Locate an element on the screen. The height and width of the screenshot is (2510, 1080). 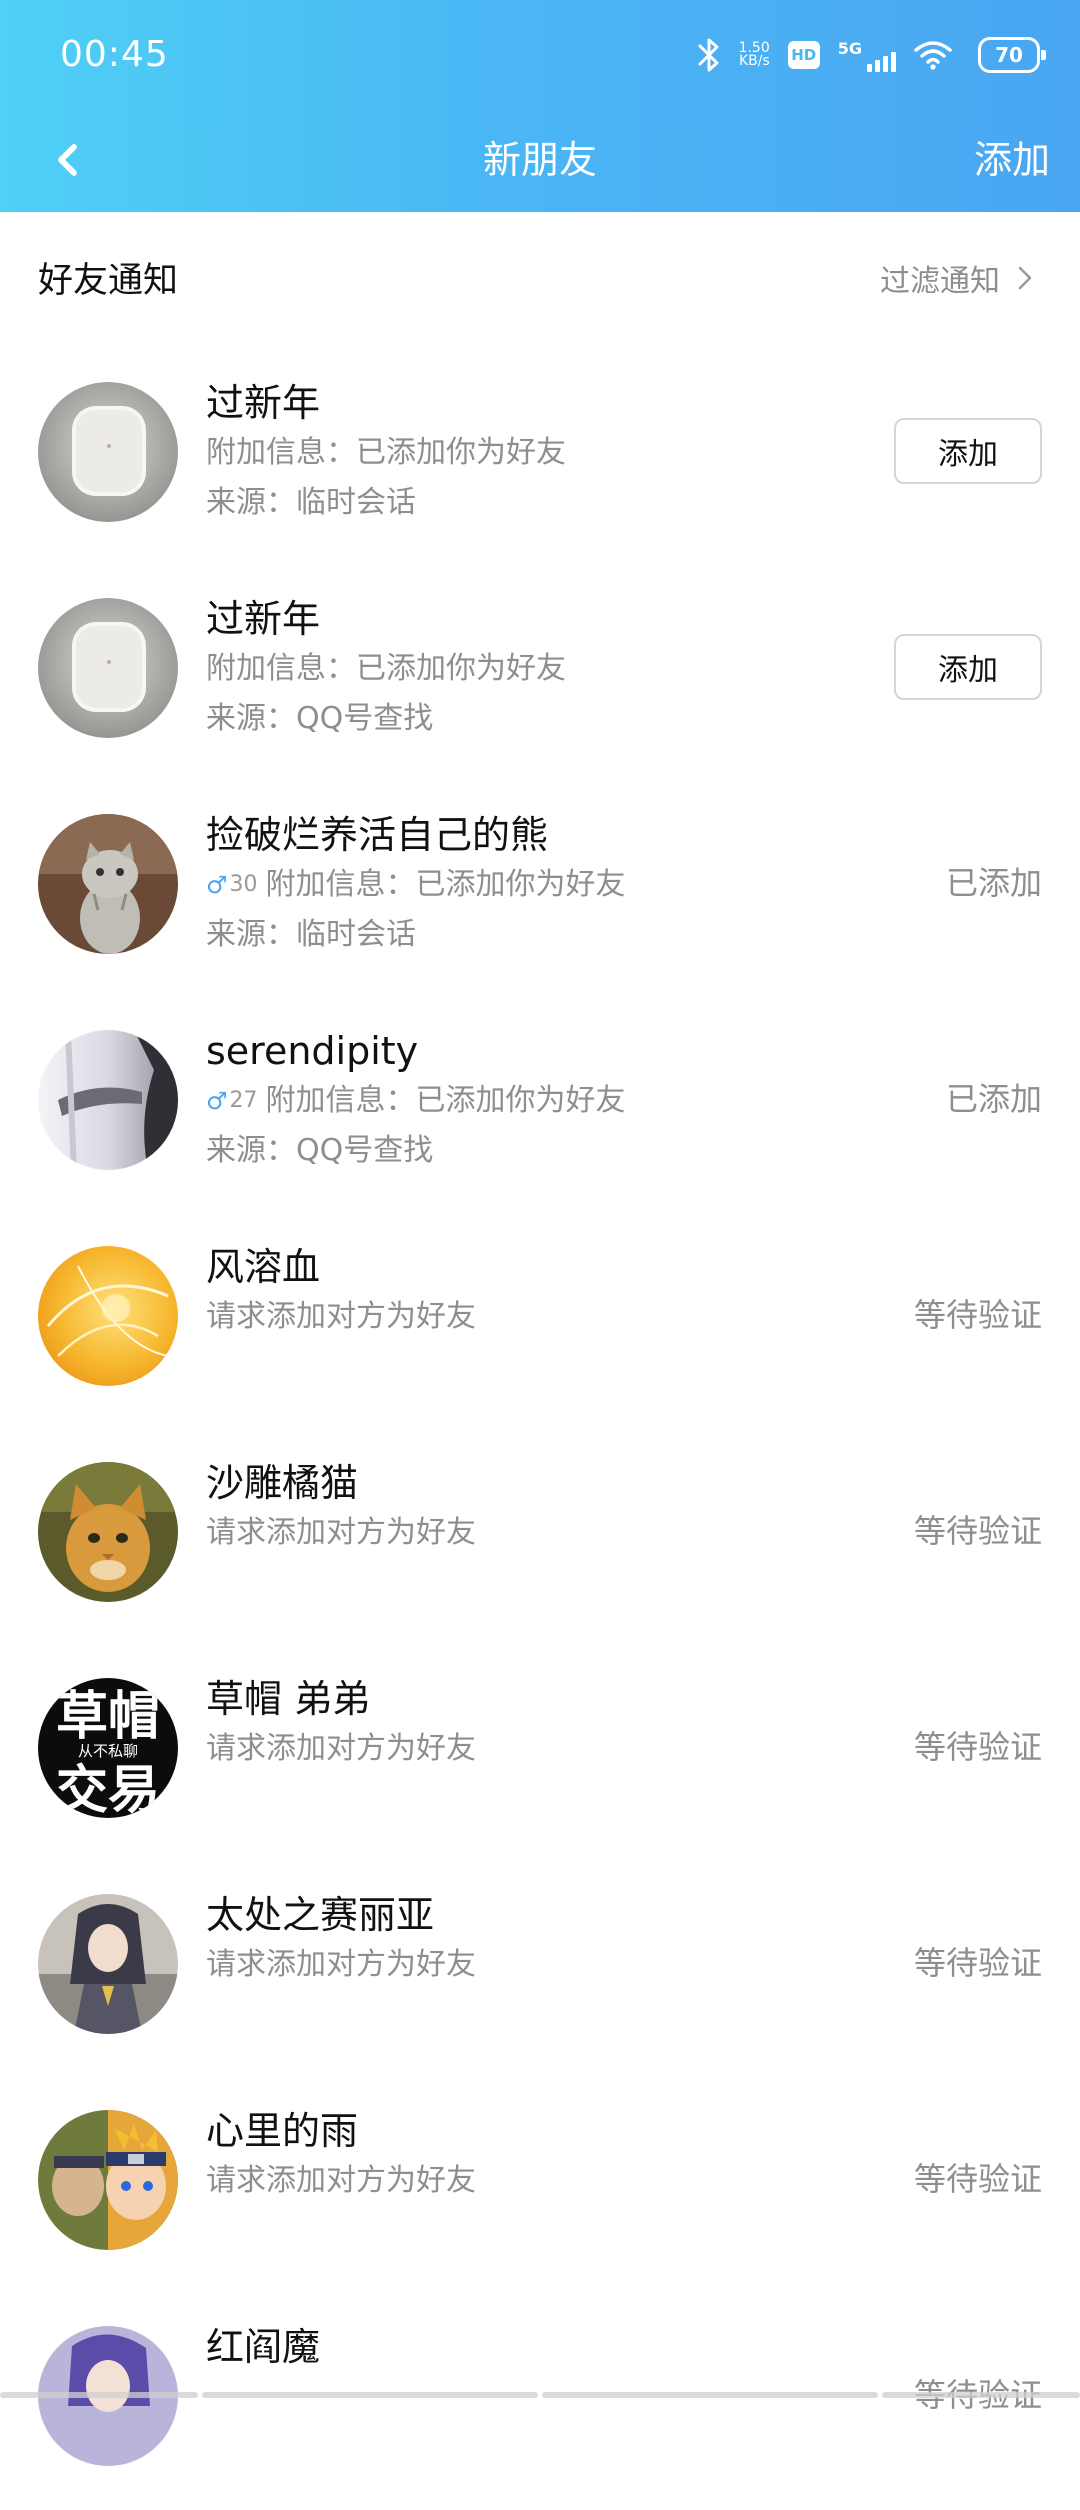
requester-name: 捡破烂养活自己的熊 is located at coordinates (377, 835).